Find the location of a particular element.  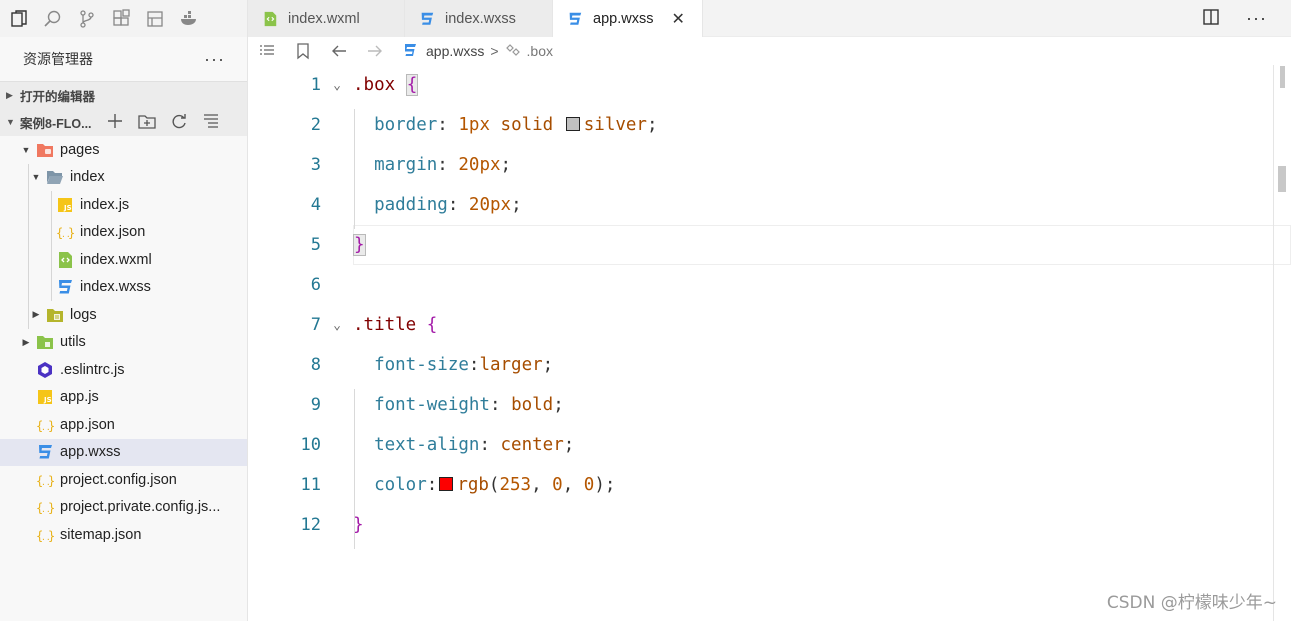

tree-item: ▼ pages is located at coordinates (123, 150).